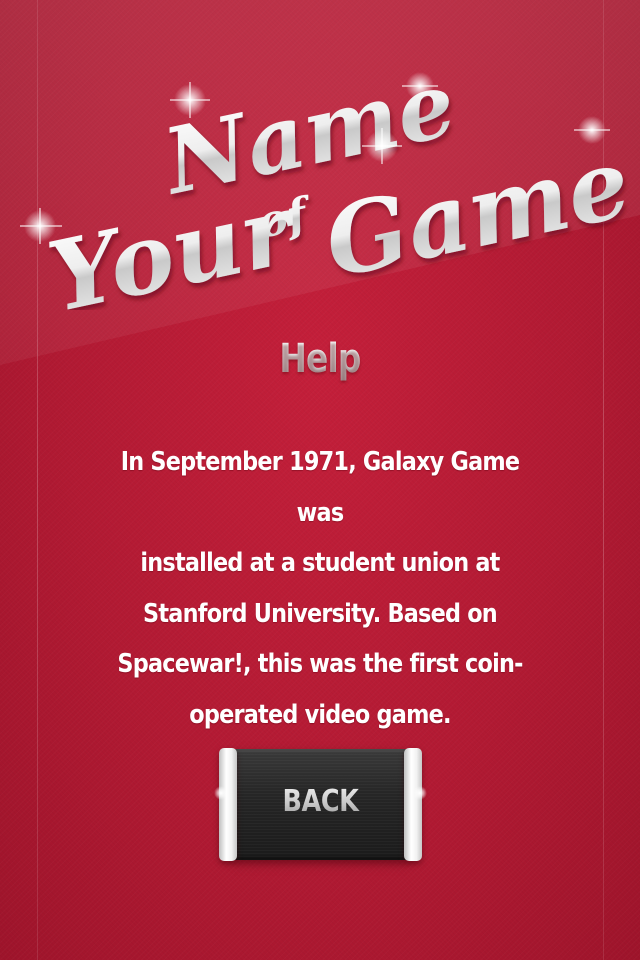 This screenshot has width=640, height=960. I want to click on help-title: Help, so click(320, 359).